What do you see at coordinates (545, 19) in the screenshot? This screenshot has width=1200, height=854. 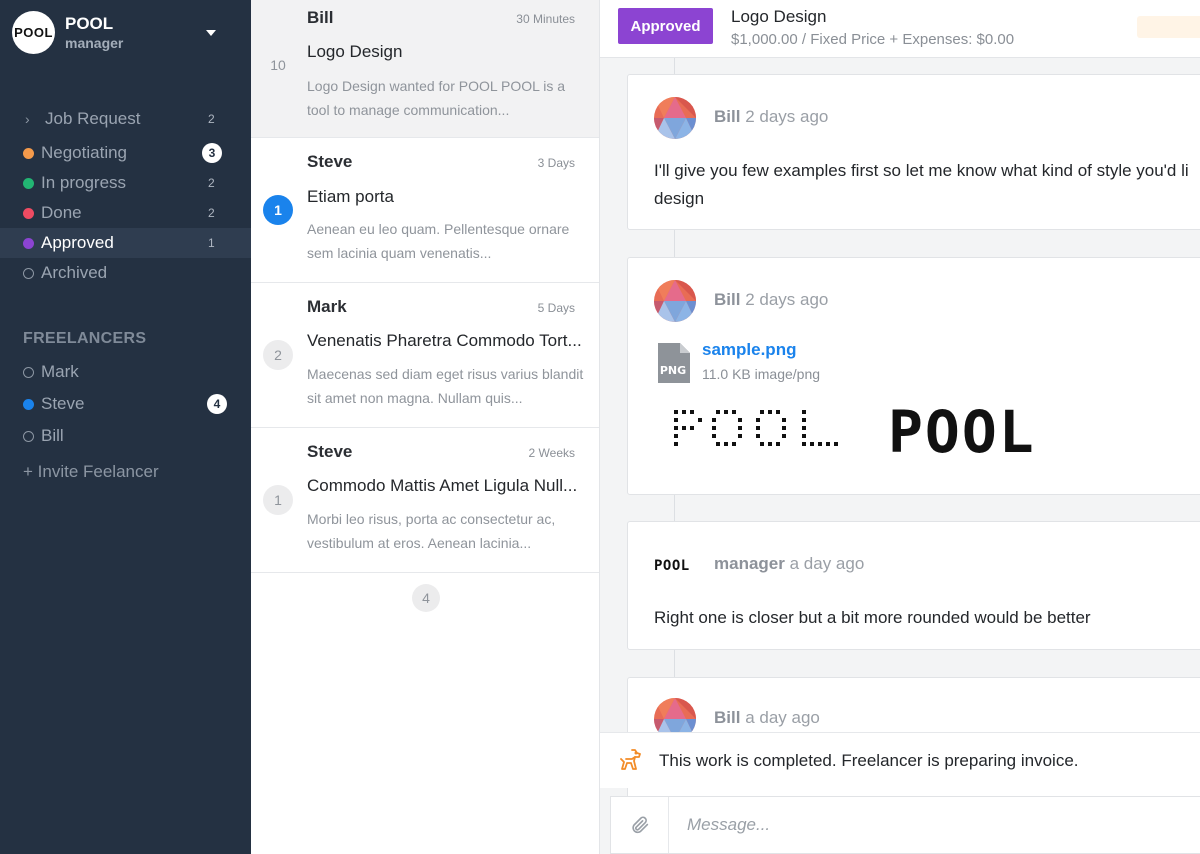 I see `list-item-time: 30 Minutes` at bounding box center [545, 19].